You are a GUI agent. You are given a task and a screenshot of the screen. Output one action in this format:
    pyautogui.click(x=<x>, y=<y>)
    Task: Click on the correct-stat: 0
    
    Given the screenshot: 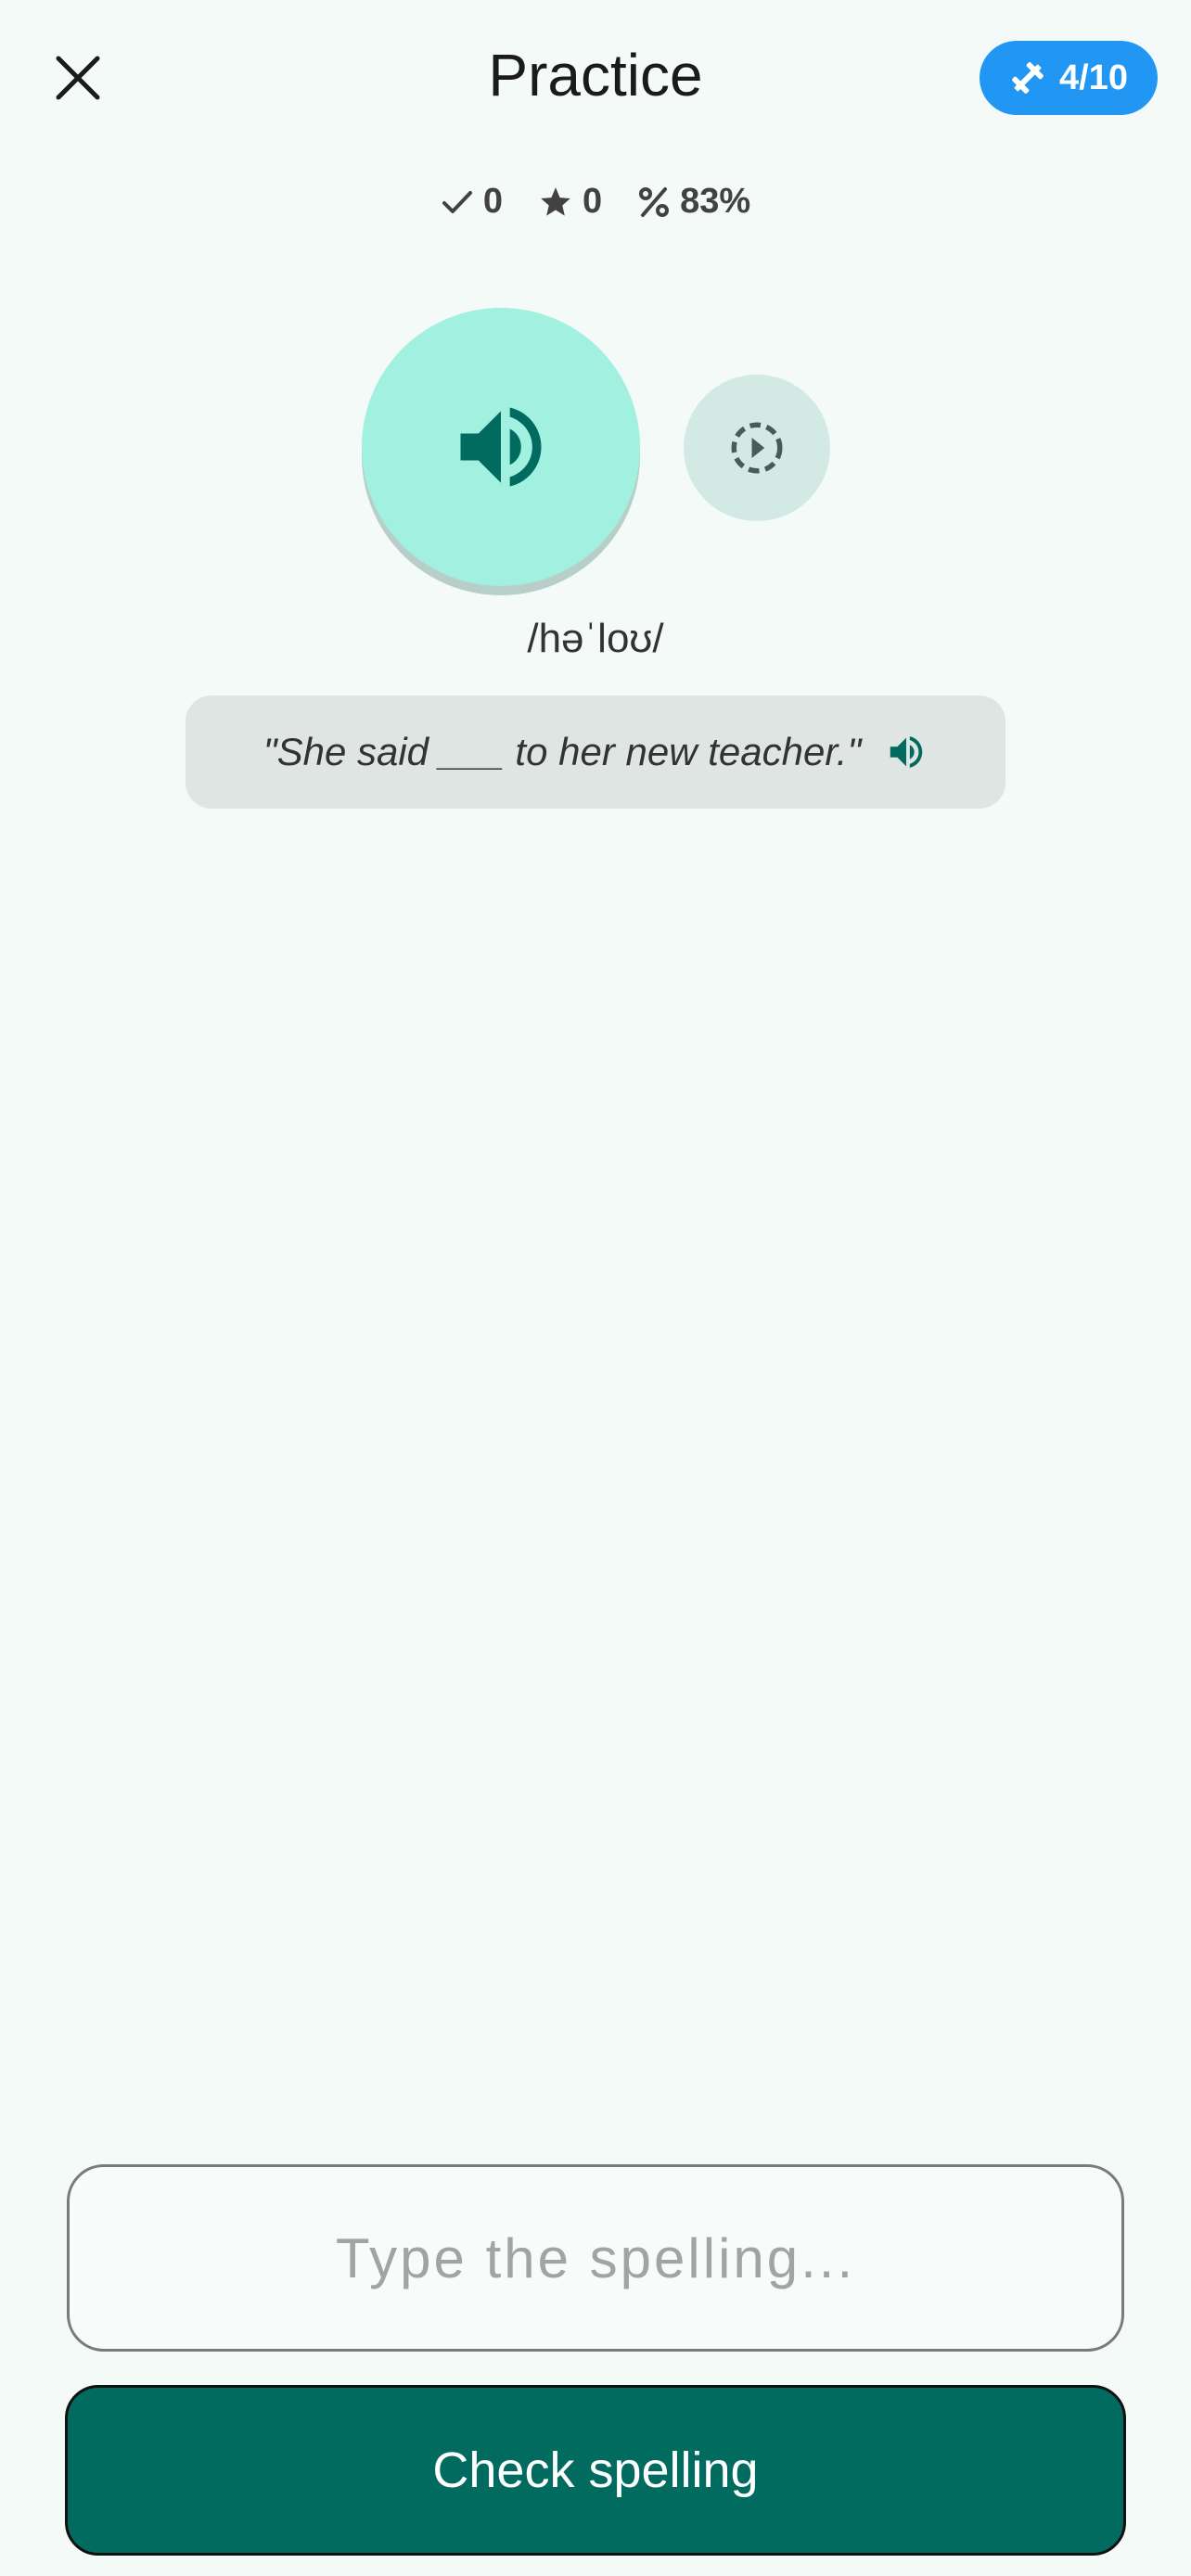 What is the action you would take?
    pyautogui.click(x=472, y=202)
    